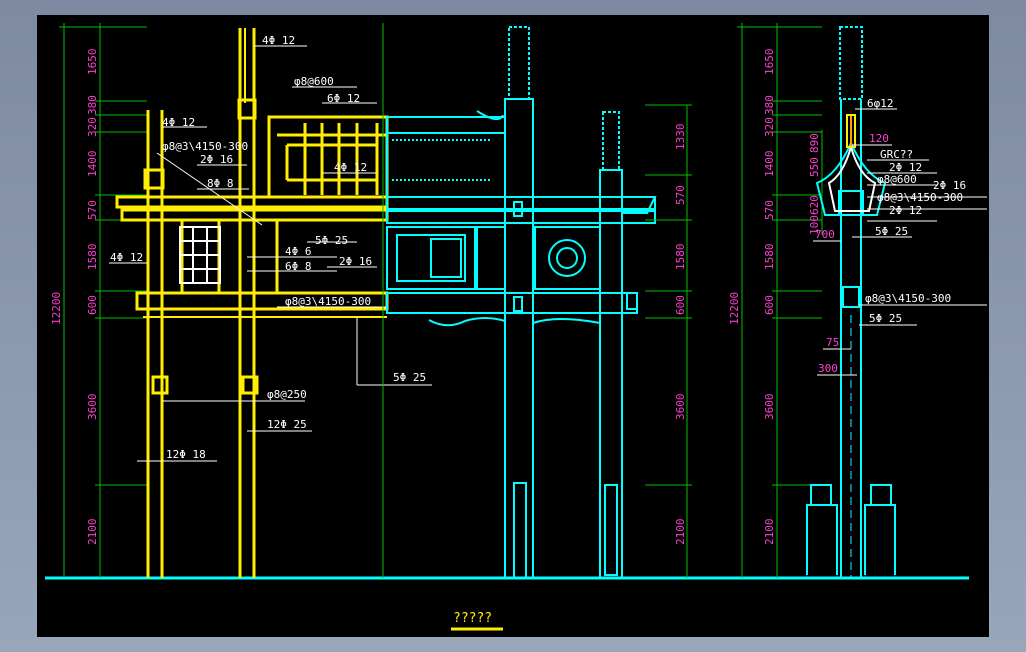  What do you see at coordinates (220, 183) in the screenshot?
I see `rebar-label: 8Φ 8` at bounding box center [220, 183].